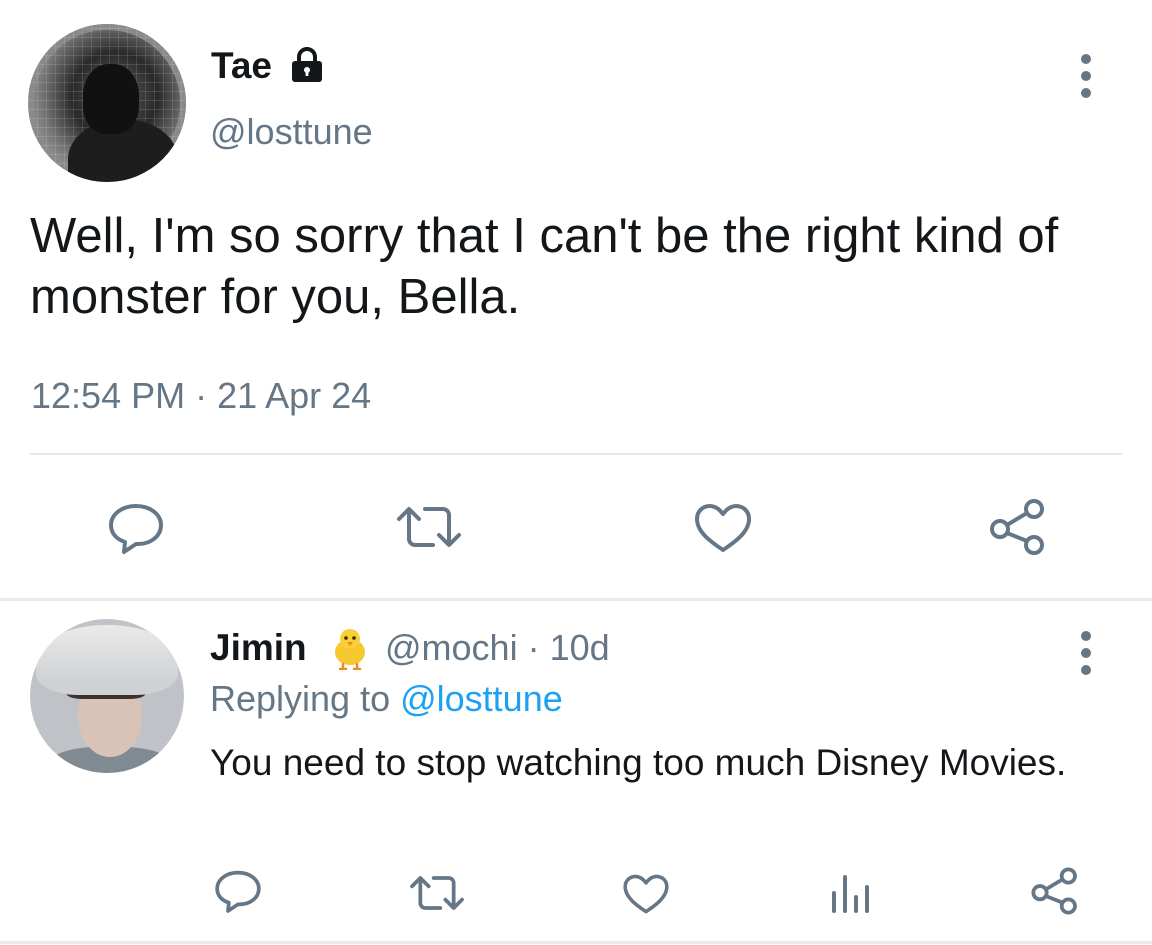 The width and height of the screenshot is (1152, 945). What do you see at coordinates (111, 99) in the screenshot?
I see `avatar-figure-head` at bounding box center [111, 99].